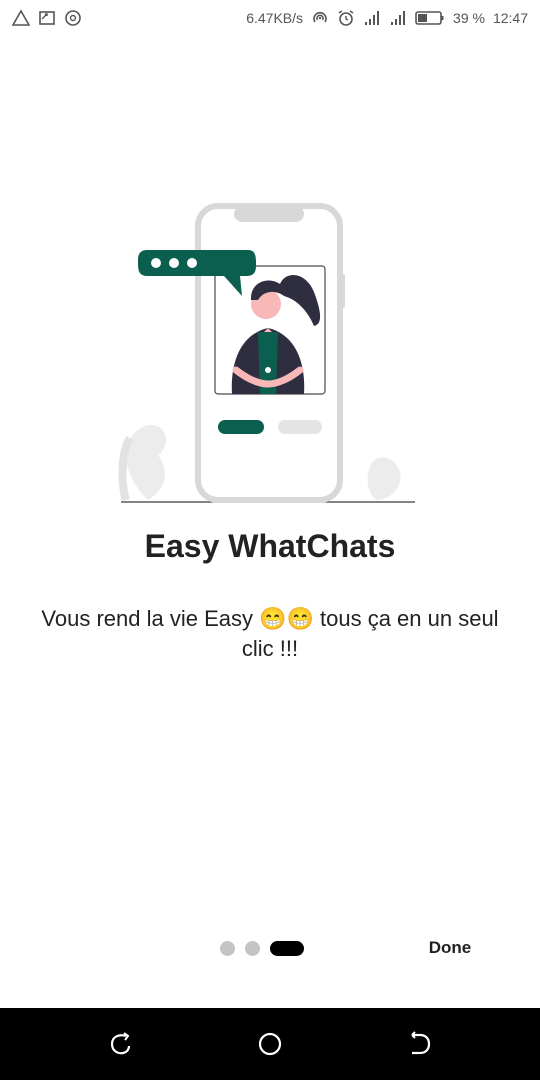 The image size is (540, 1080). What do you see at coordinates (420, 1044) in the screenshot?
I see `back-icon` at bounding box center [420, 1044].